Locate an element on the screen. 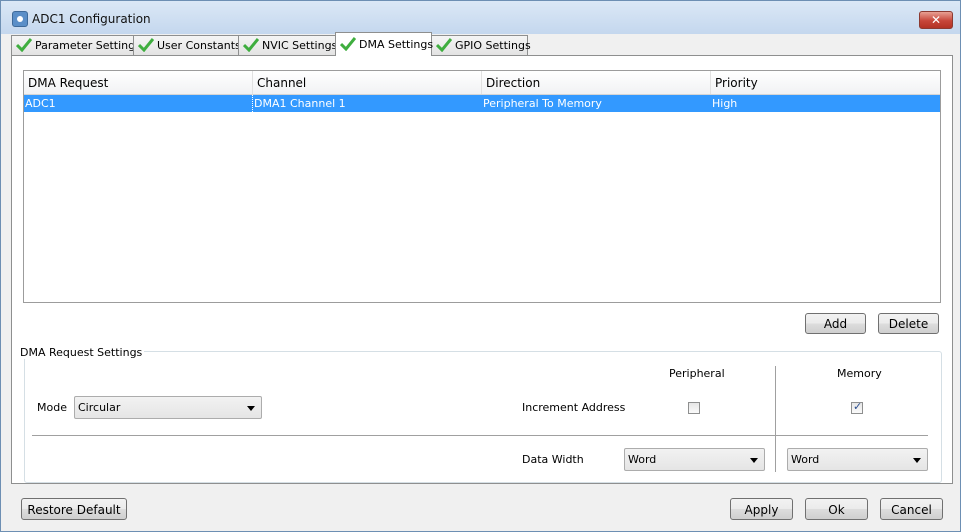 The width and height of the screenshot is (961, 532). peripheral-header: Peripheral is located at coordinates (697, 373).